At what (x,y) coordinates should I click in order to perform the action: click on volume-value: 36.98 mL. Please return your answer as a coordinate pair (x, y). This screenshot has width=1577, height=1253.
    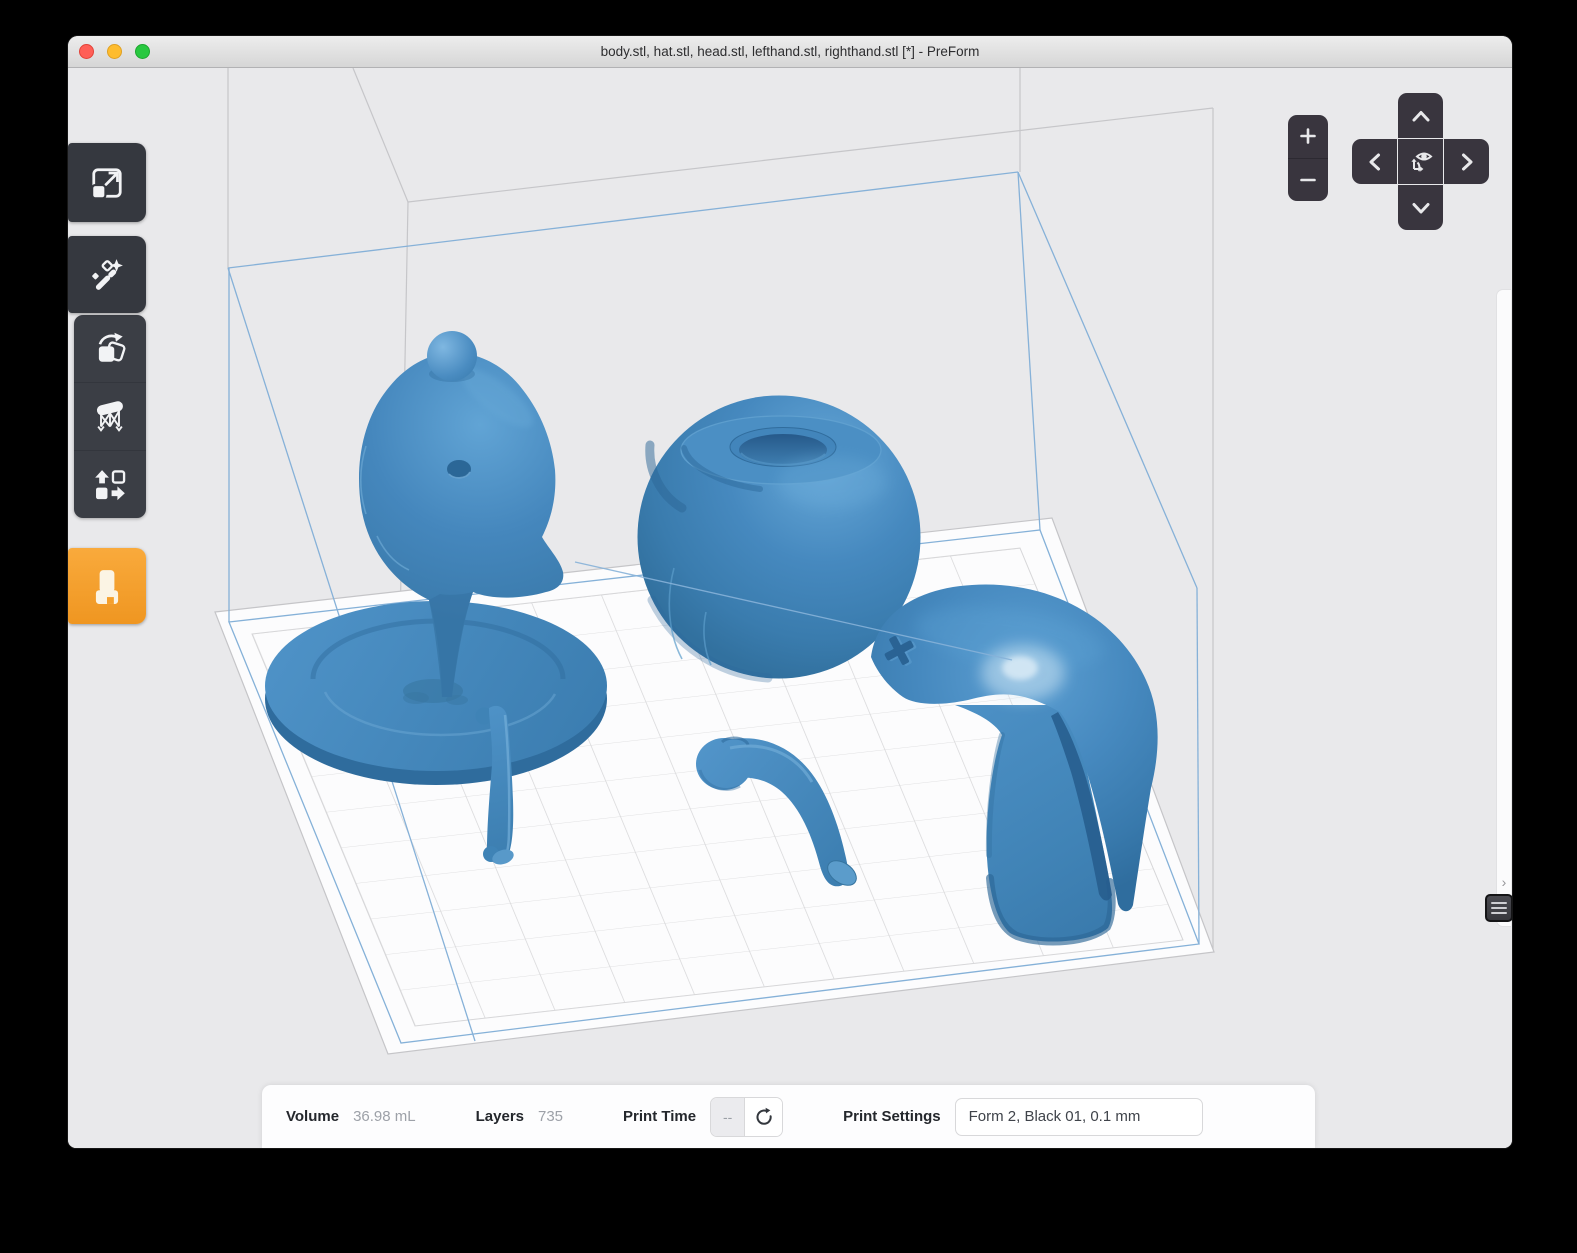
    Looking at the image, I should click on (384, 1116).